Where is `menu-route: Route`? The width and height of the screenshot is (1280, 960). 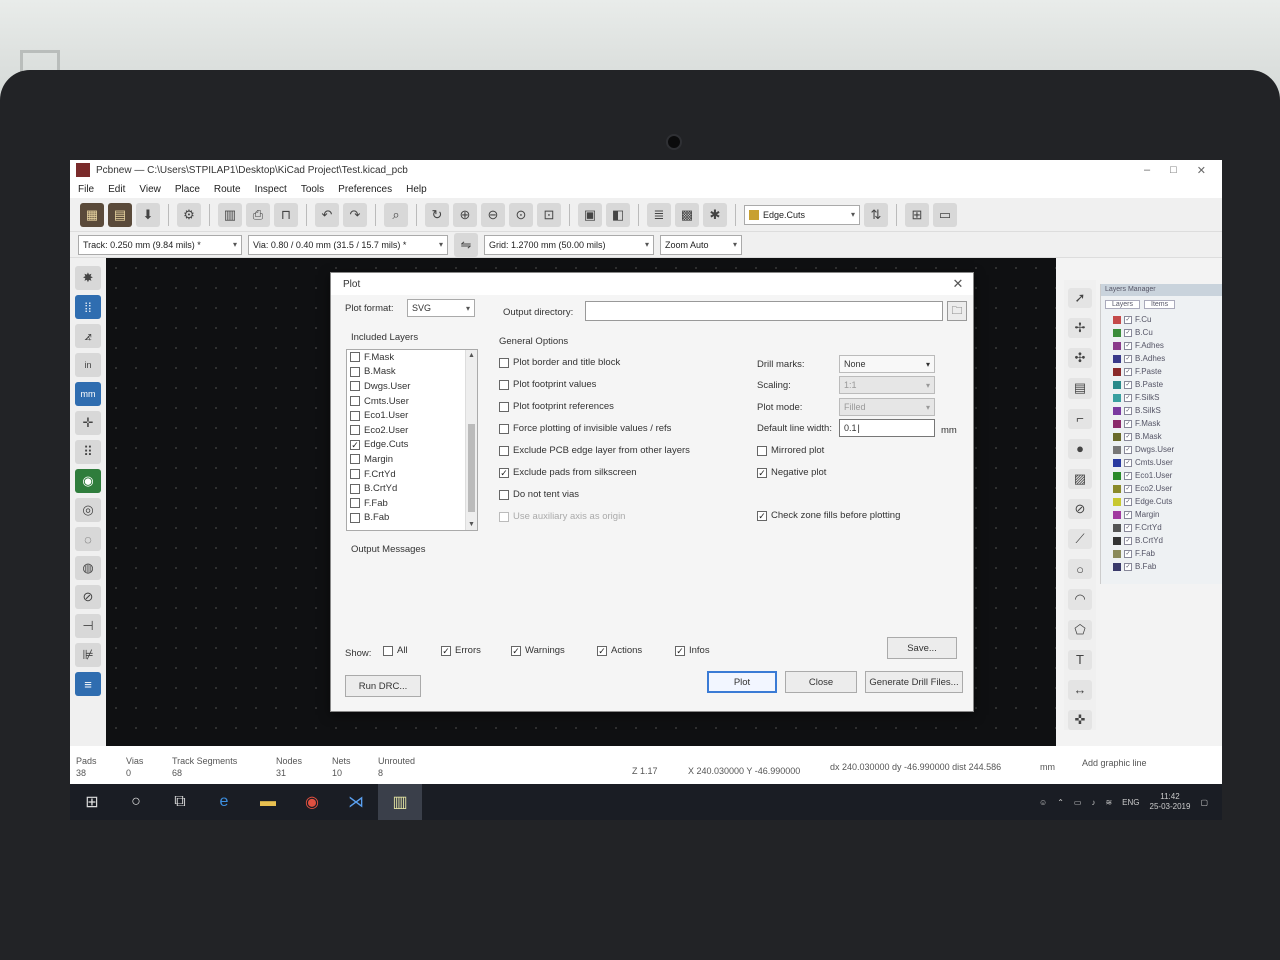 menu-route: Route is located at coordinates (227, 189).